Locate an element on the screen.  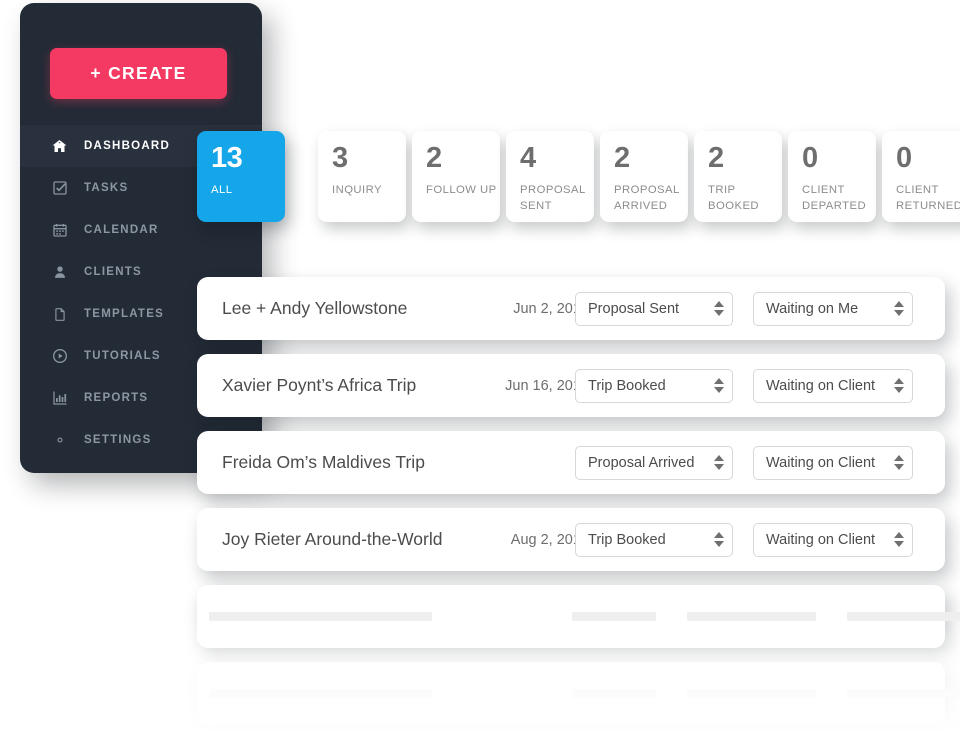
status-select: Waiting on Me is located at coordinates (833, 308).